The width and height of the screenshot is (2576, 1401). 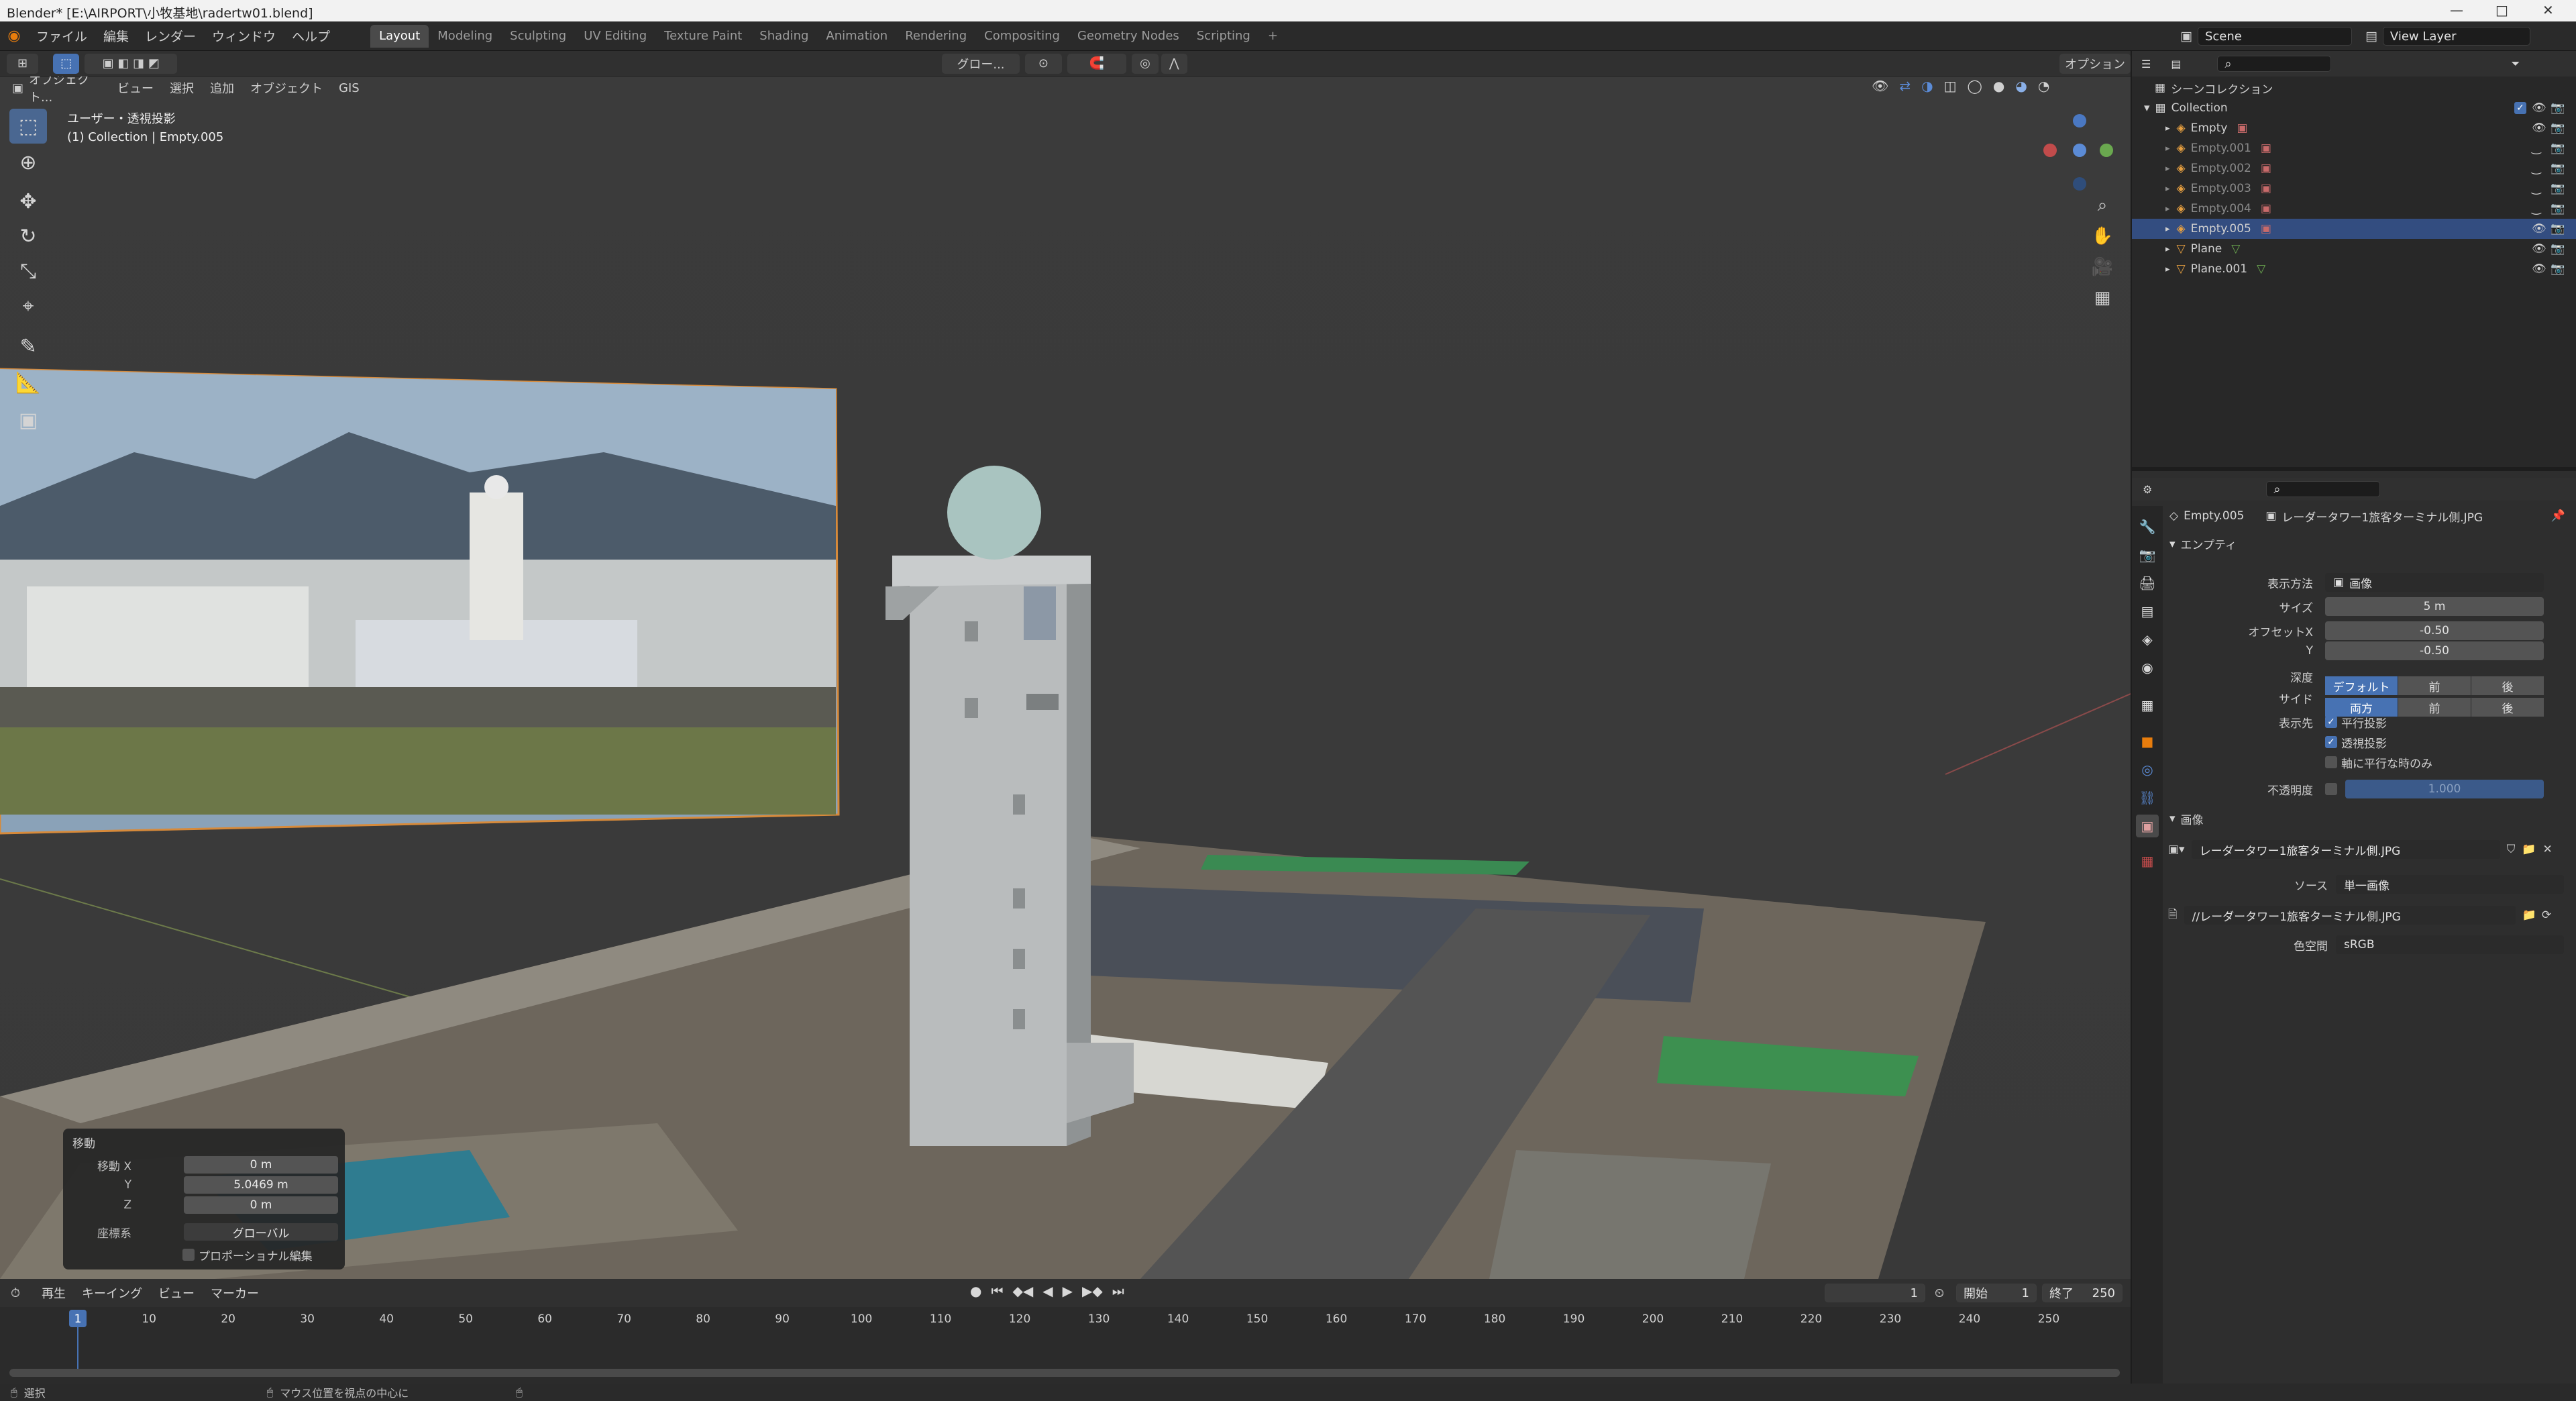 What do you see at coordinates (2147, 741) in the screenshot?
I see `object-tab-icon: ■` at bounding box center [2147, 741].